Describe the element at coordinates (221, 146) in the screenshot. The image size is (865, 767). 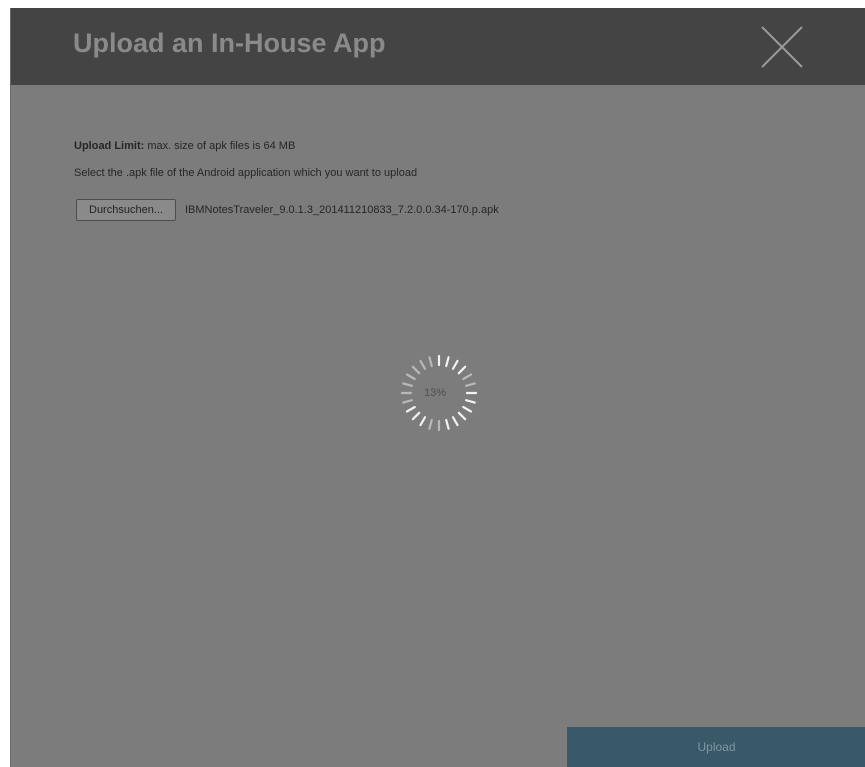
I see `upload-limit-text: max. size of apk files is 64 MB` at that location.